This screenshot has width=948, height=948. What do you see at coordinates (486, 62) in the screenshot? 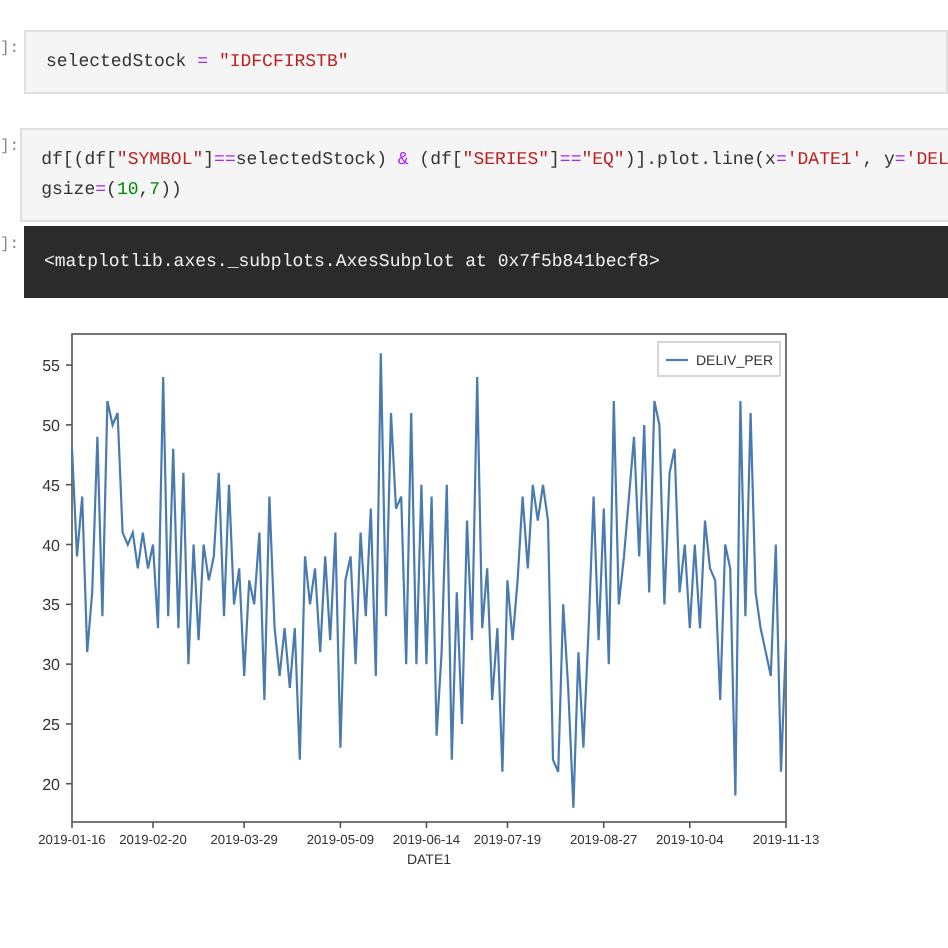
I see `code-cell: selectedStock = "IDFCFIRSTB"` at bounding box center [486, 62].